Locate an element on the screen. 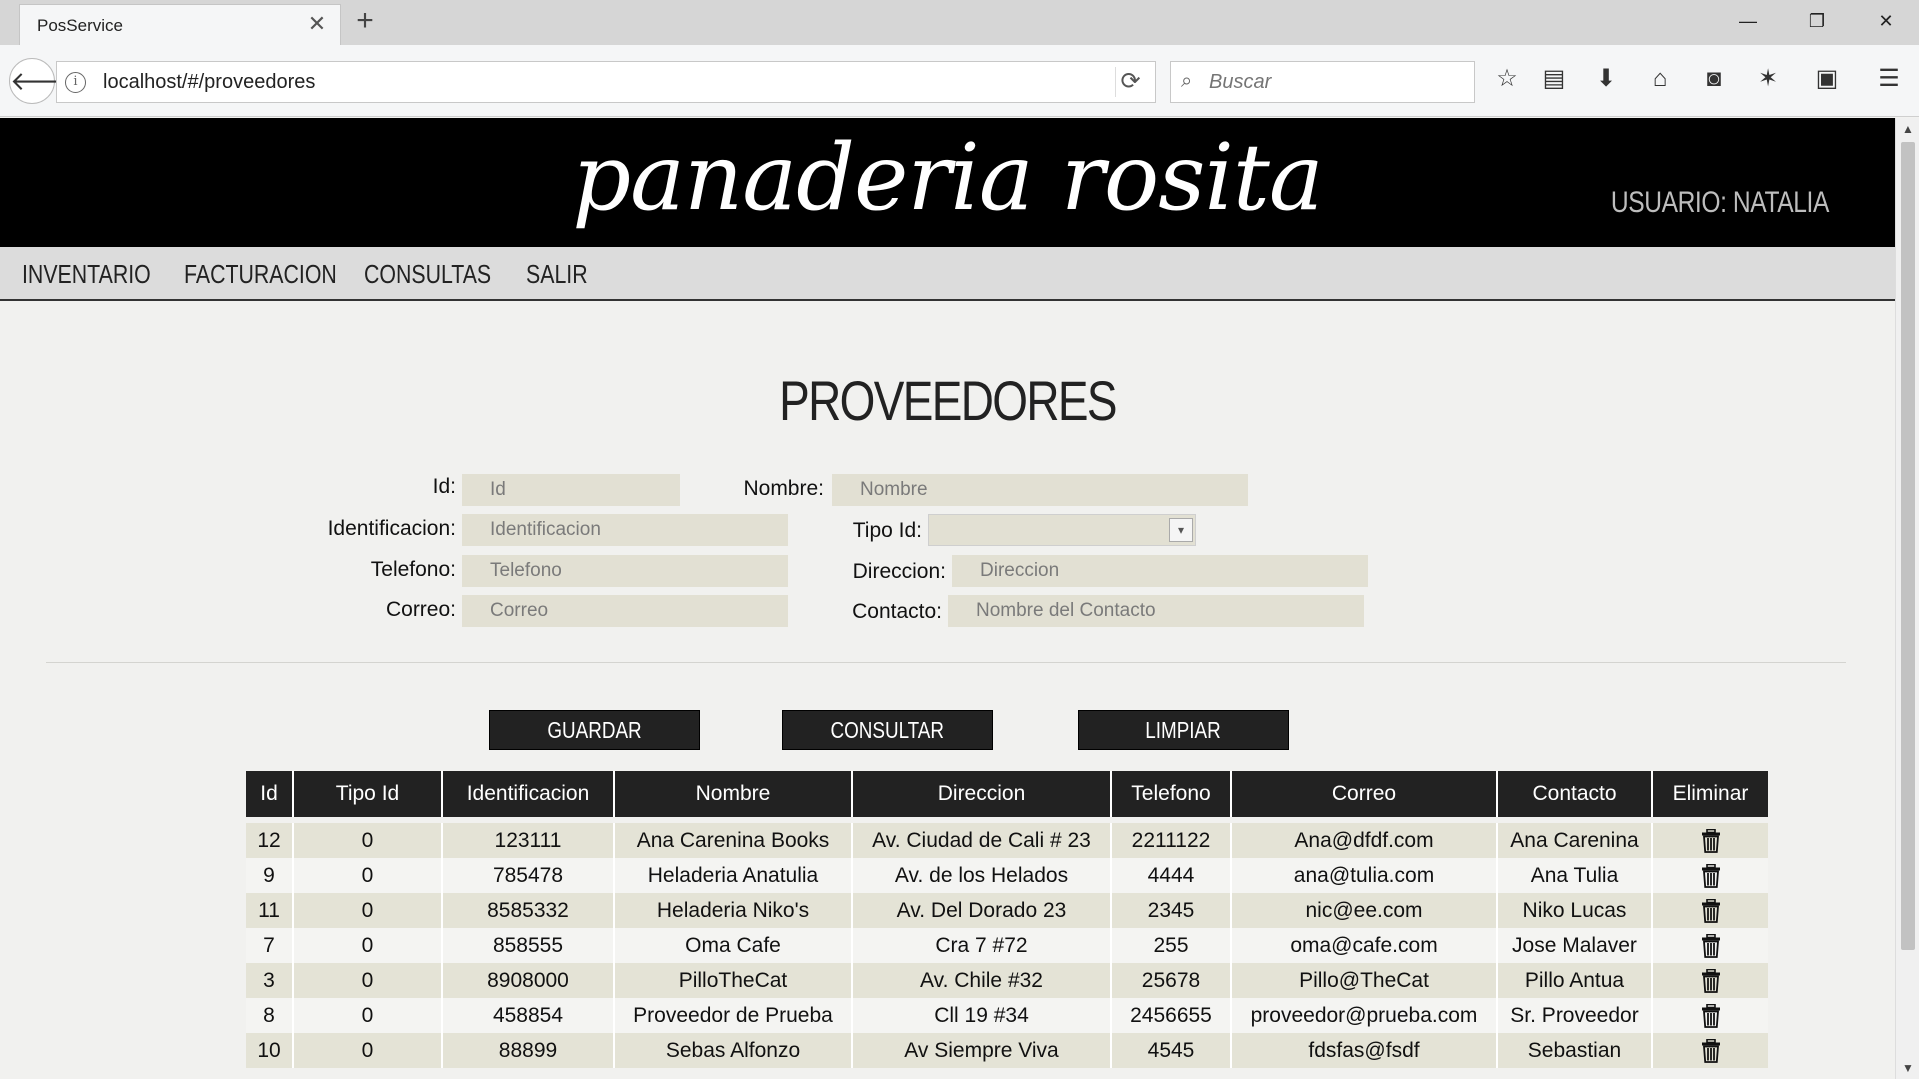 The height and width of the screenshot is (1079, 1919). pocket-icon: ◙ is located at coordinates (1714, 79).